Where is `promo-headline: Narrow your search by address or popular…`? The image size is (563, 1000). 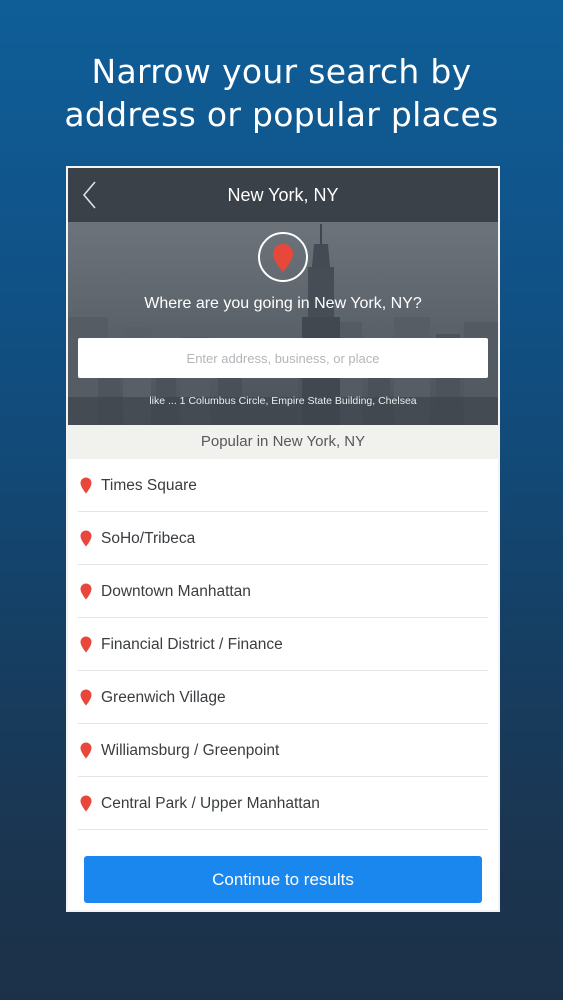 promo-headline: Narrow your search by address or popular… is located at coordinates (281, 93).